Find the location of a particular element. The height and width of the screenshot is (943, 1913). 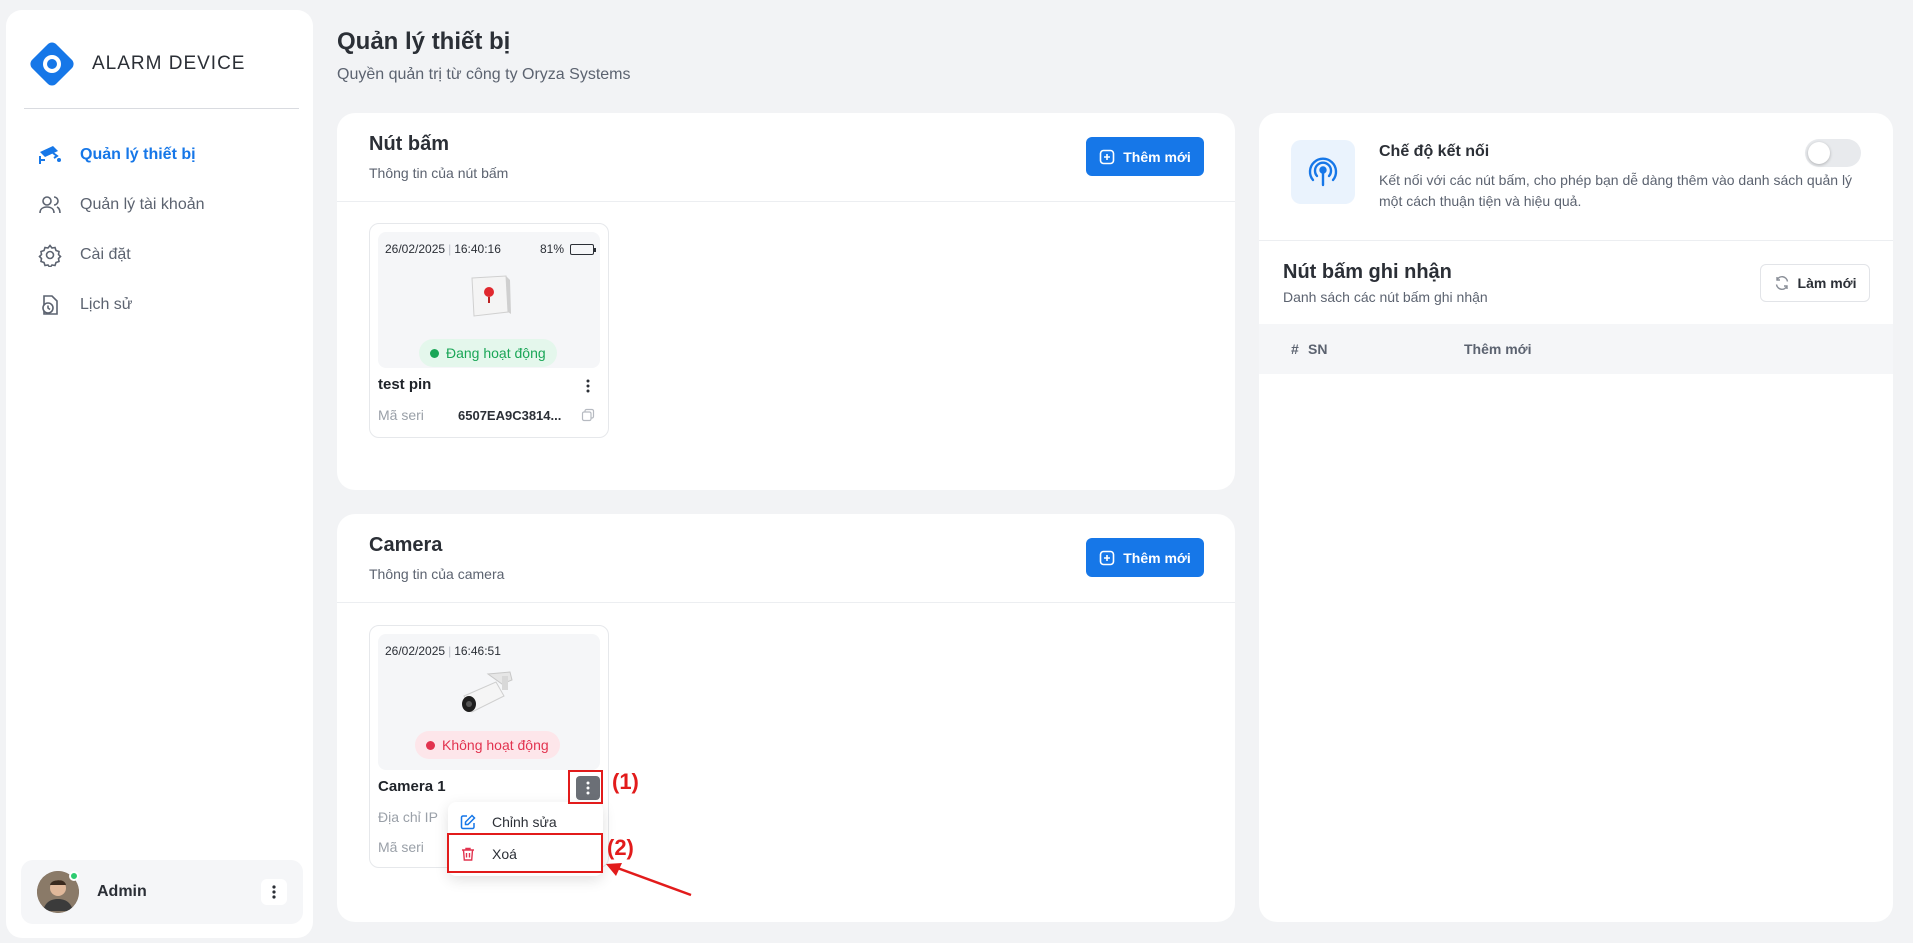

sidebar-item-devices: Quản lý thiết bị is located at coordinates (171, 155).